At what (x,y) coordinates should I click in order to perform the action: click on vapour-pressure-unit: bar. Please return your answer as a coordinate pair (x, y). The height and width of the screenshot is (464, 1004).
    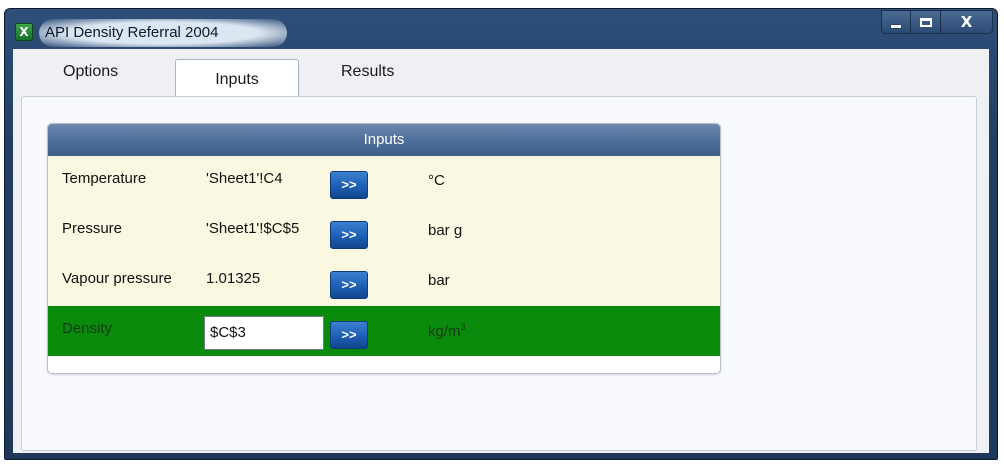
    Looking at the image, I should click on (439, 280).